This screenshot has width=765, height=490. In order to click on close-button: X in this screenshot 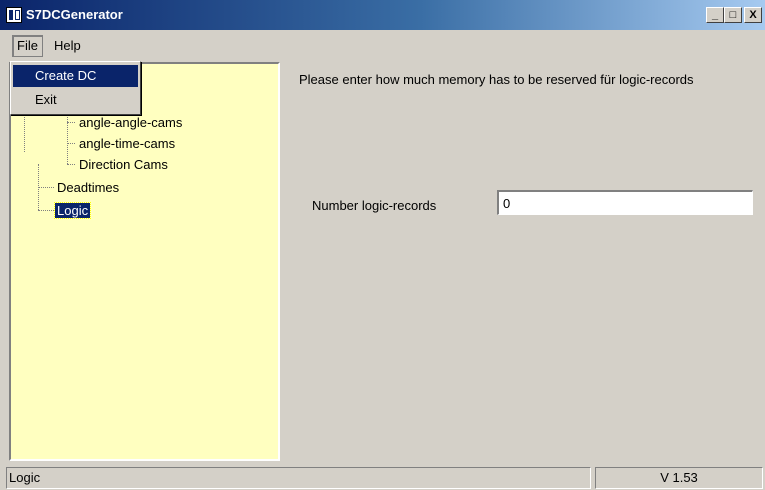, I will do `click(753, 15)`.